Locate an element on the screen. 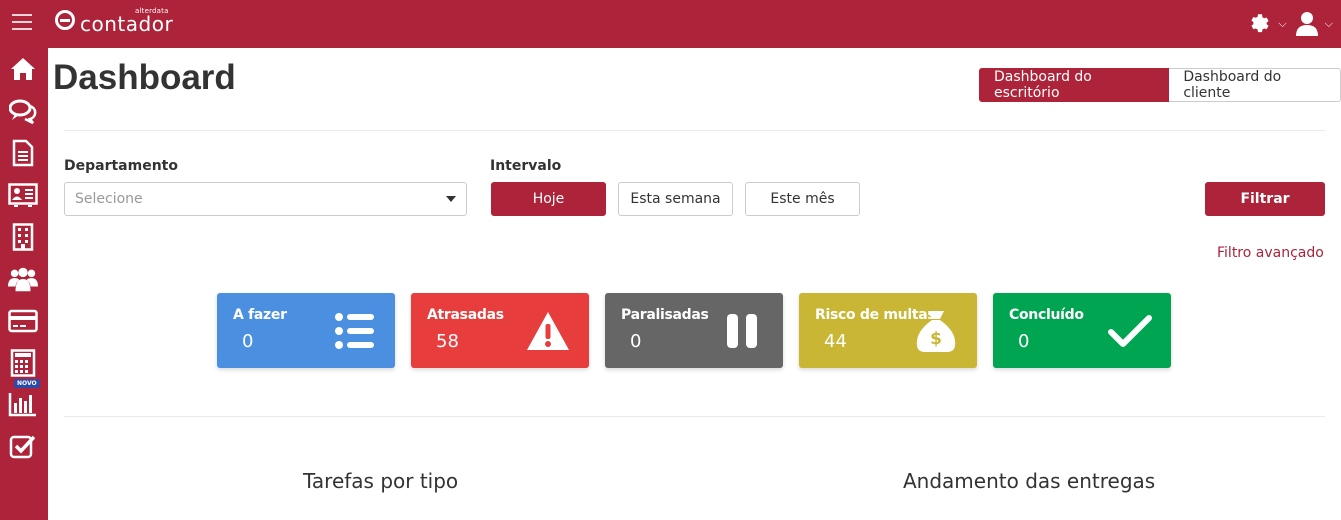 The width and height of the screenshot is (1341, 520). card-value: 58 is located at coordinates (447, 341).